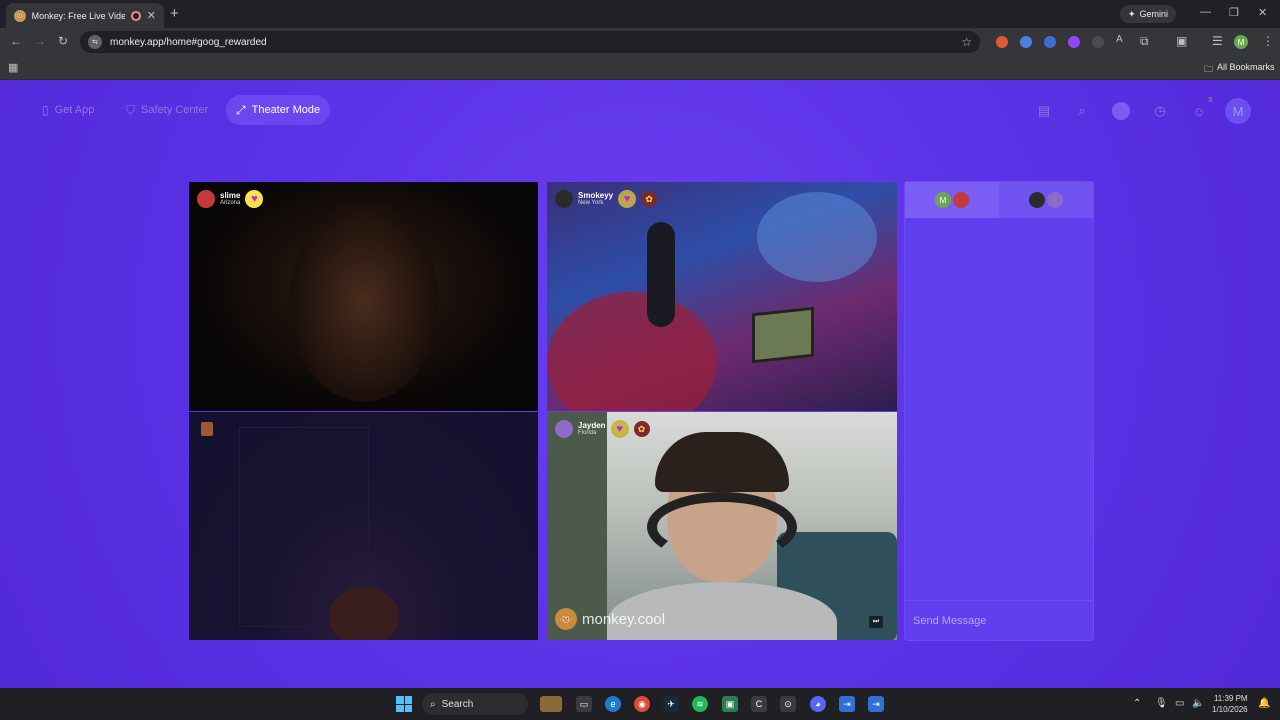 The width and height of the screenshot is (1280, 720). What do you see at coordinates (592, 425) in the screenshot?
I see `username: Jayden` at bounding box center [592, 425].